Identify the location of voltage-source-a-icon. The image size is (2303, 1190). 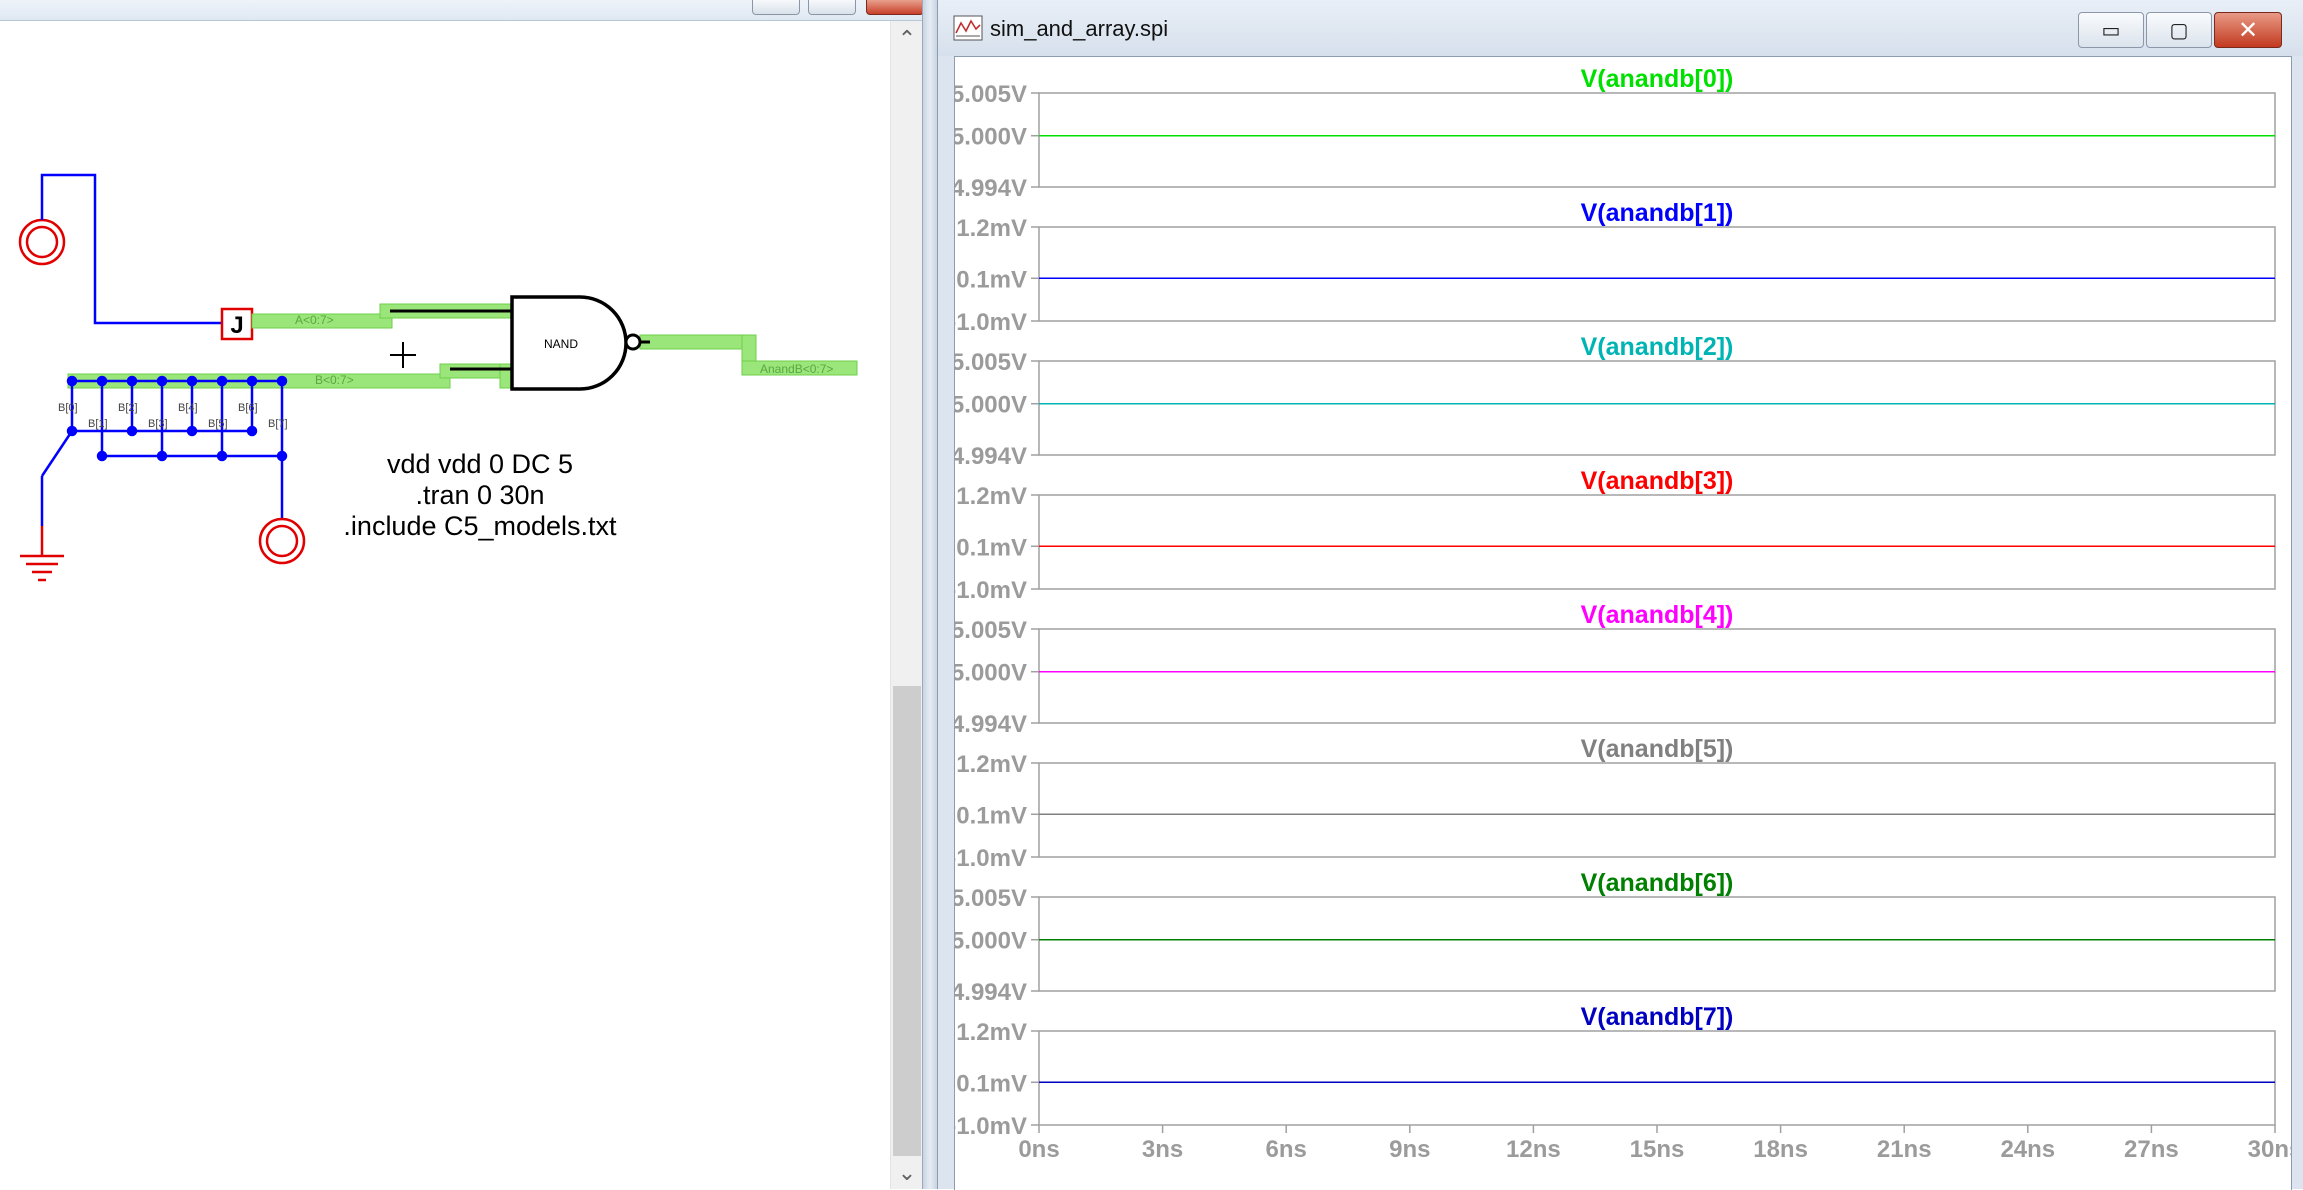
(42, 242).